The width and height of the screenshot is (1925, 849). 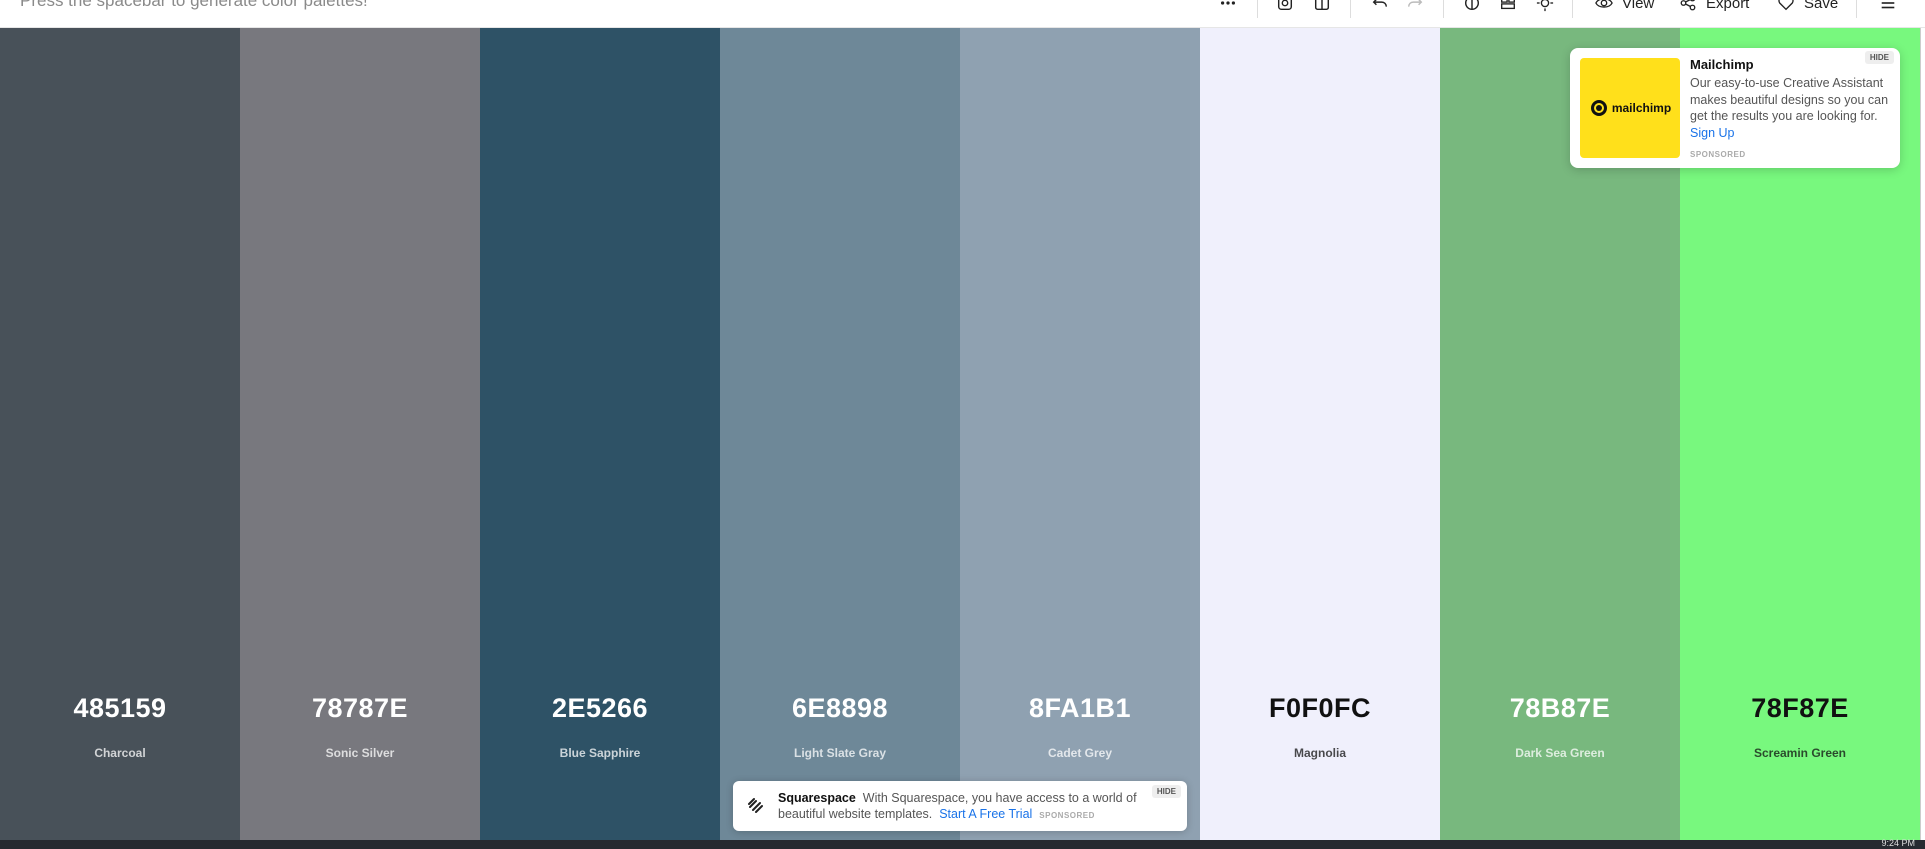 I want to click on color-hex-code: 78787E, so click(x=360, y=708).